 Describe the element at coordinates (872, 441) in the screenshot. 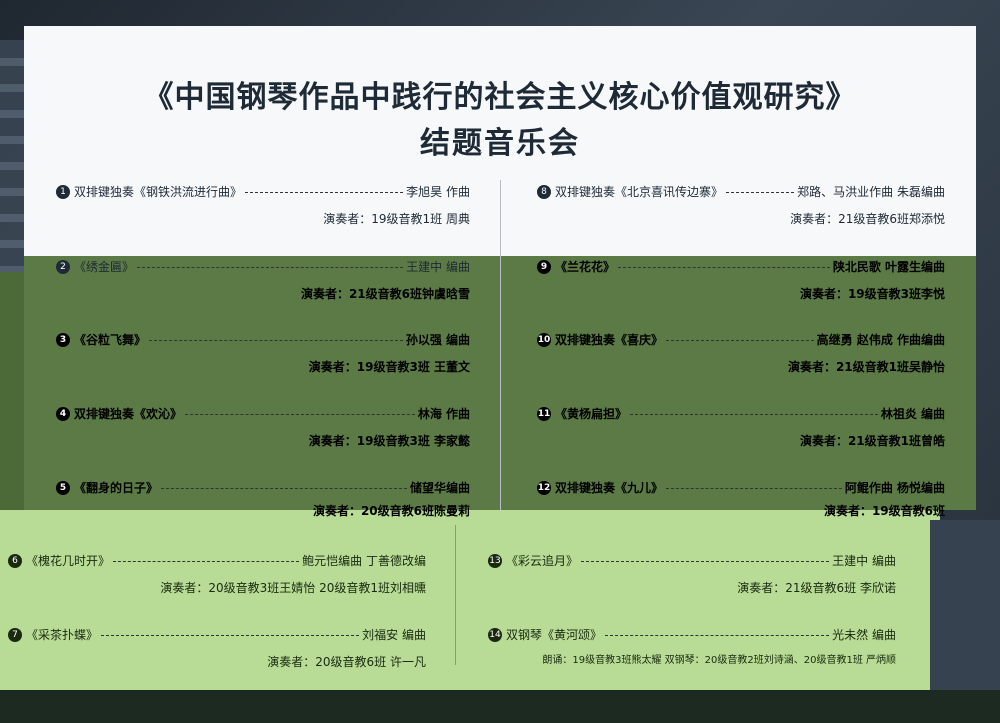

I see `performer: 演奏者：21级音教1班曾皓` at that location.